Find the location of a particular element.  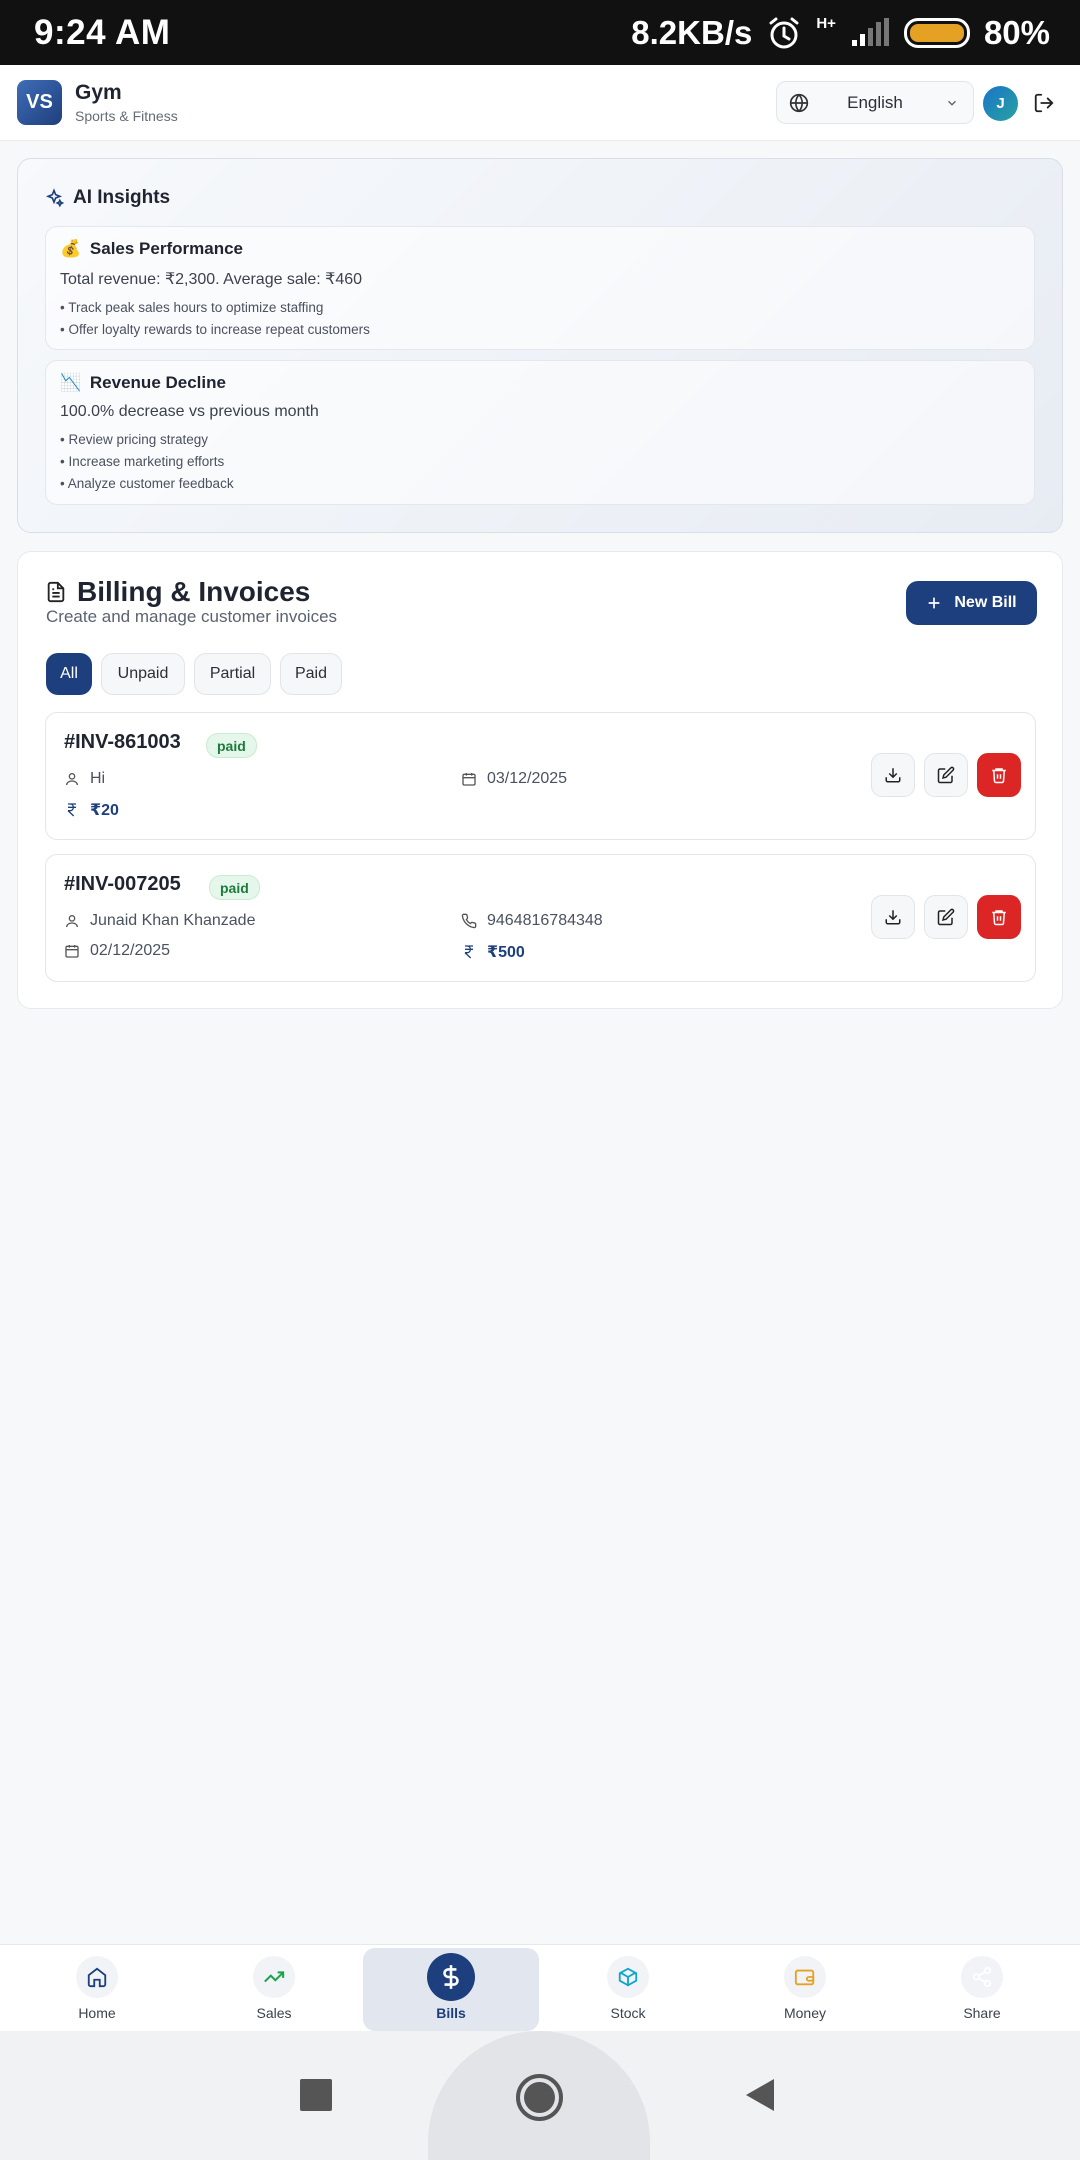

status-filter-tabs: All Unpaid Partial Paid is located at coordinates (194, 674).